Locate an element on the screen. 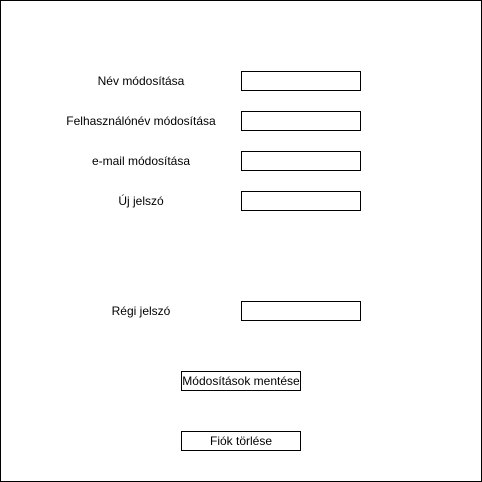  new-password-label: Új jelszó is located at coordinates (141, 201).